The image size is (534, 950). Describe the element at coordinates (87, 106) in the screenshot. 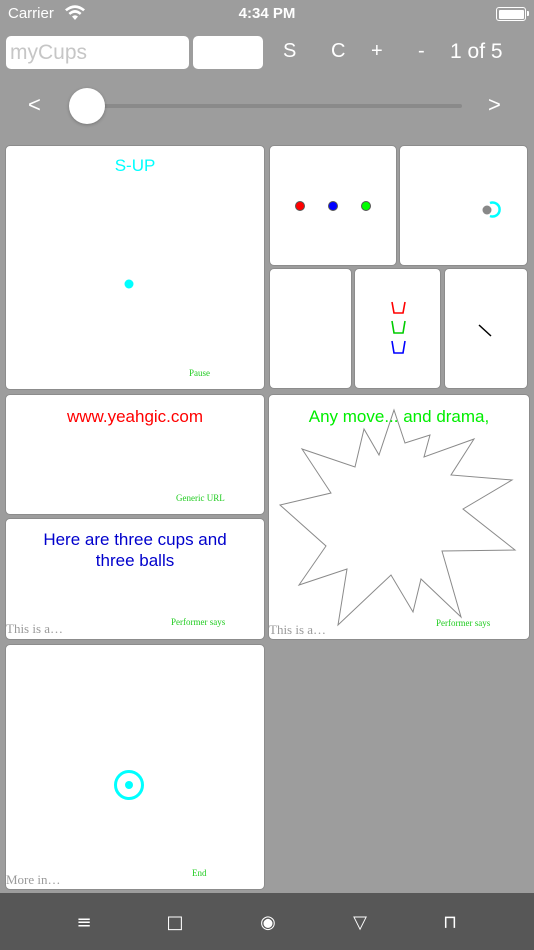

I see `slider-thumb` at that location.